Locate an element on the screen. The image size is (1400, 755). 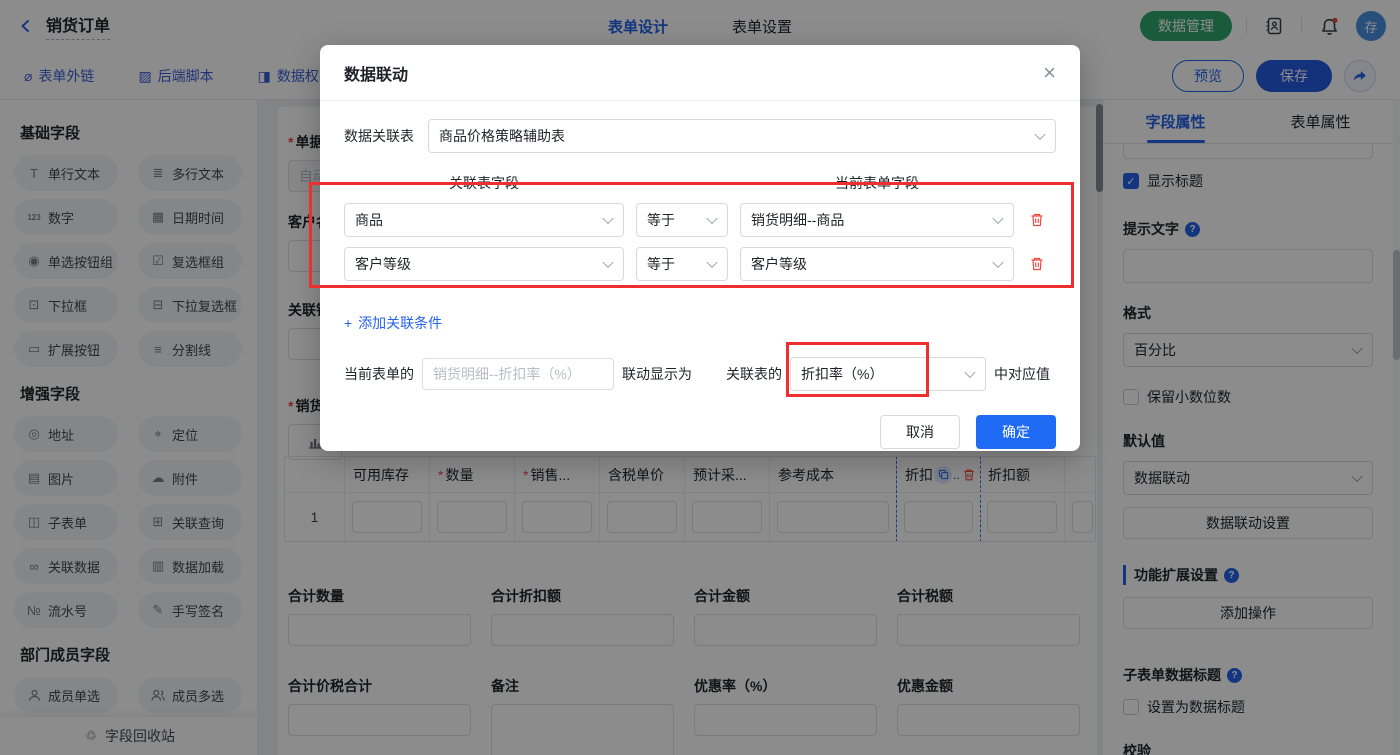
linked-table-value: 商品价格策略辅助表 is located at coordinates (502, 136).